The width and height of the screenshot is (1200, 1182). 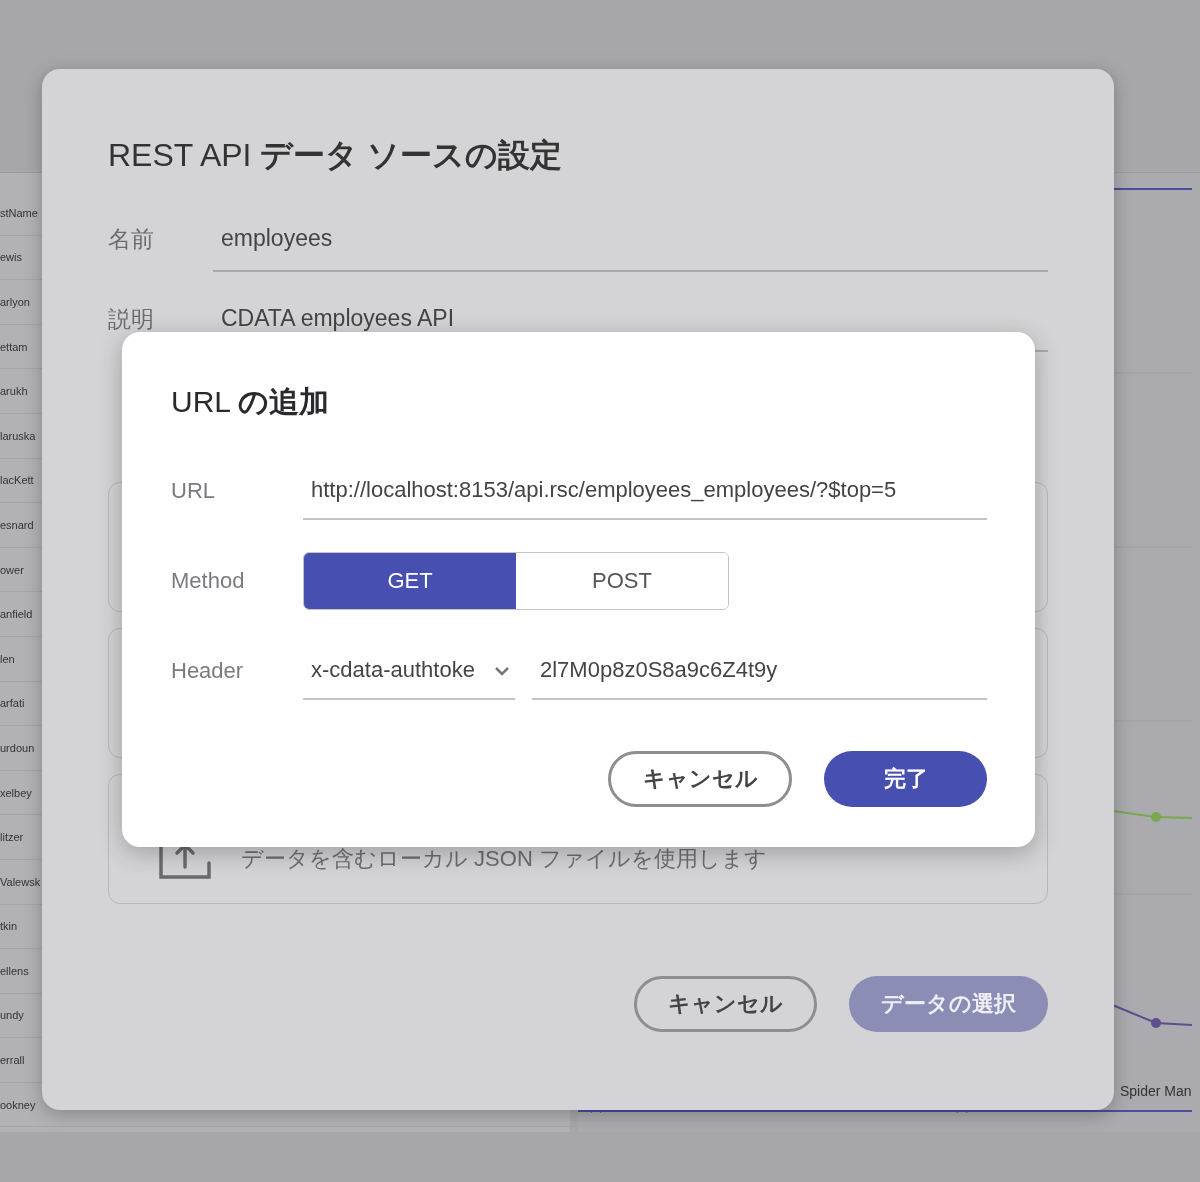 What do you see at coordinates (336, 155) in the screenshot?
I see `dialog-title: REST API データ ソースの設定` at bounding box center [336, 155].